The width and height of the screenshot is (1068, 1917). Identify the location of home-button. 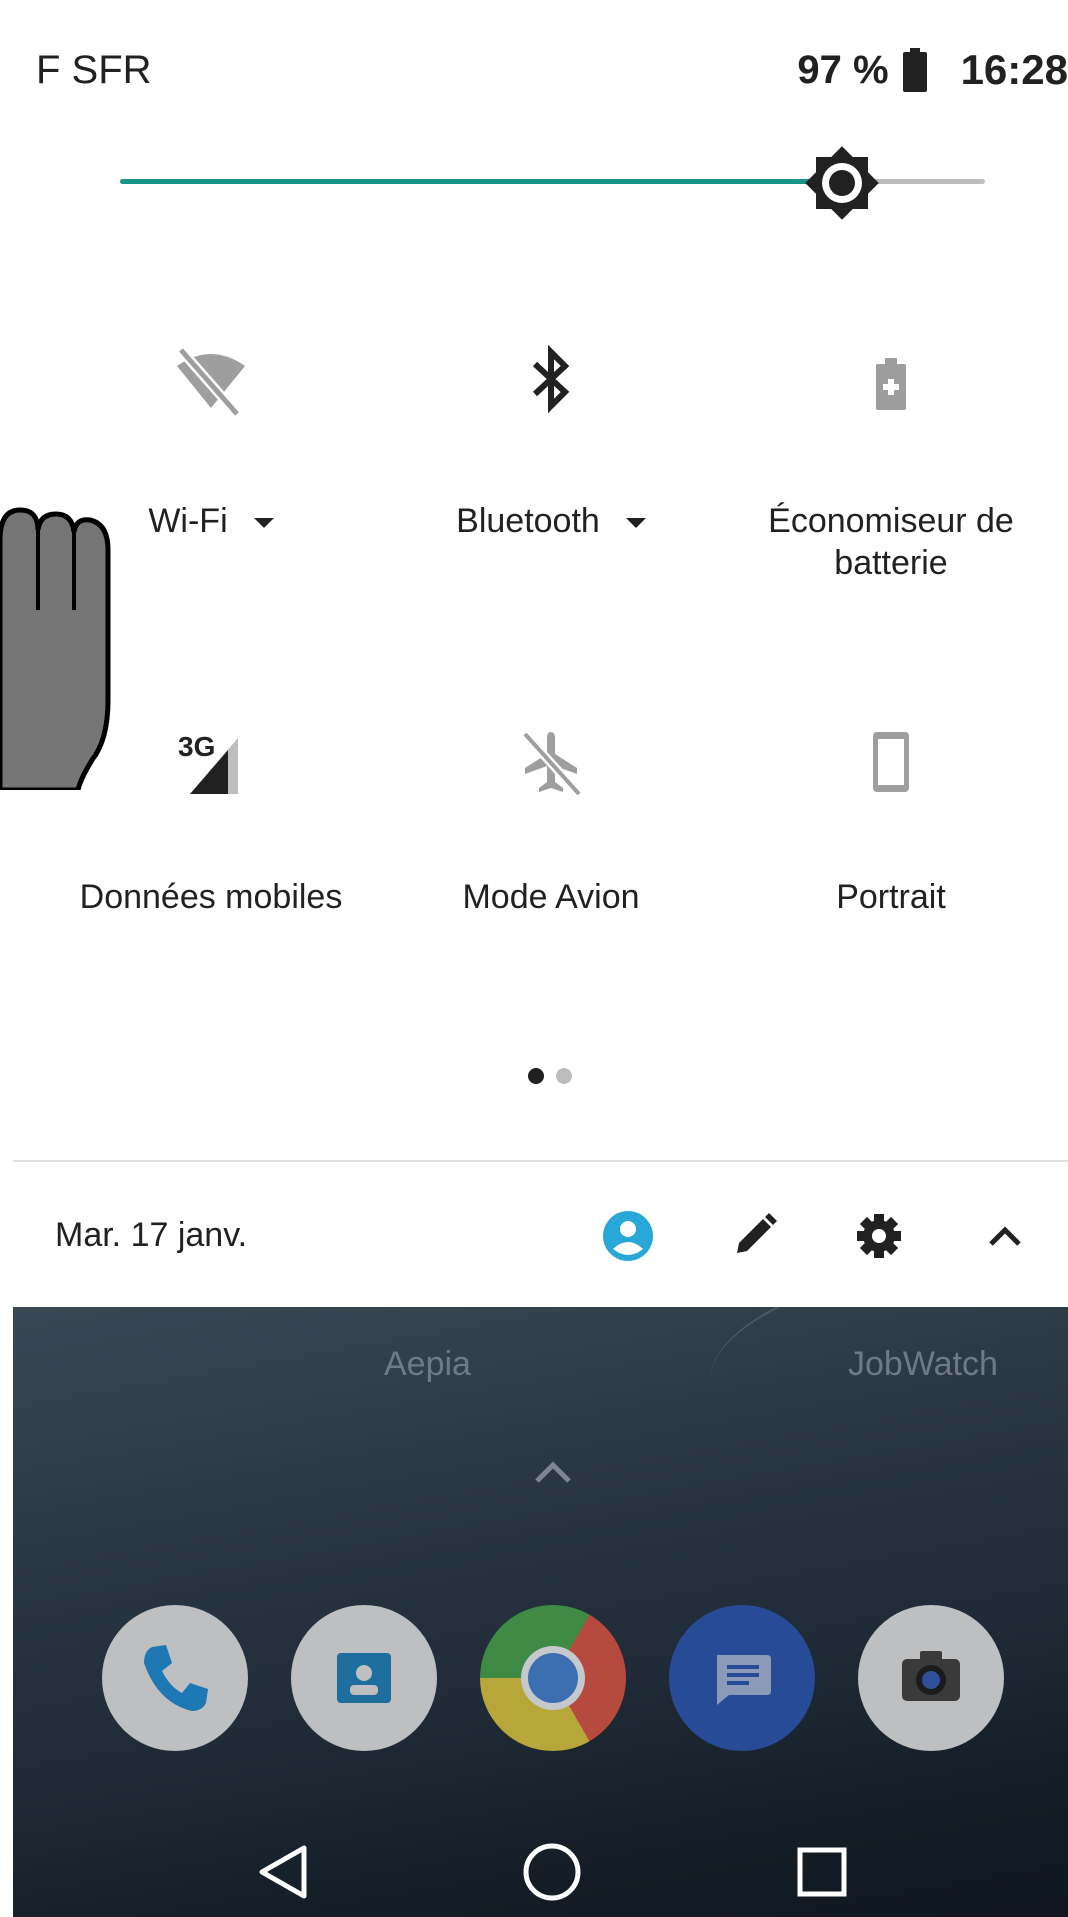
(552, 1872).